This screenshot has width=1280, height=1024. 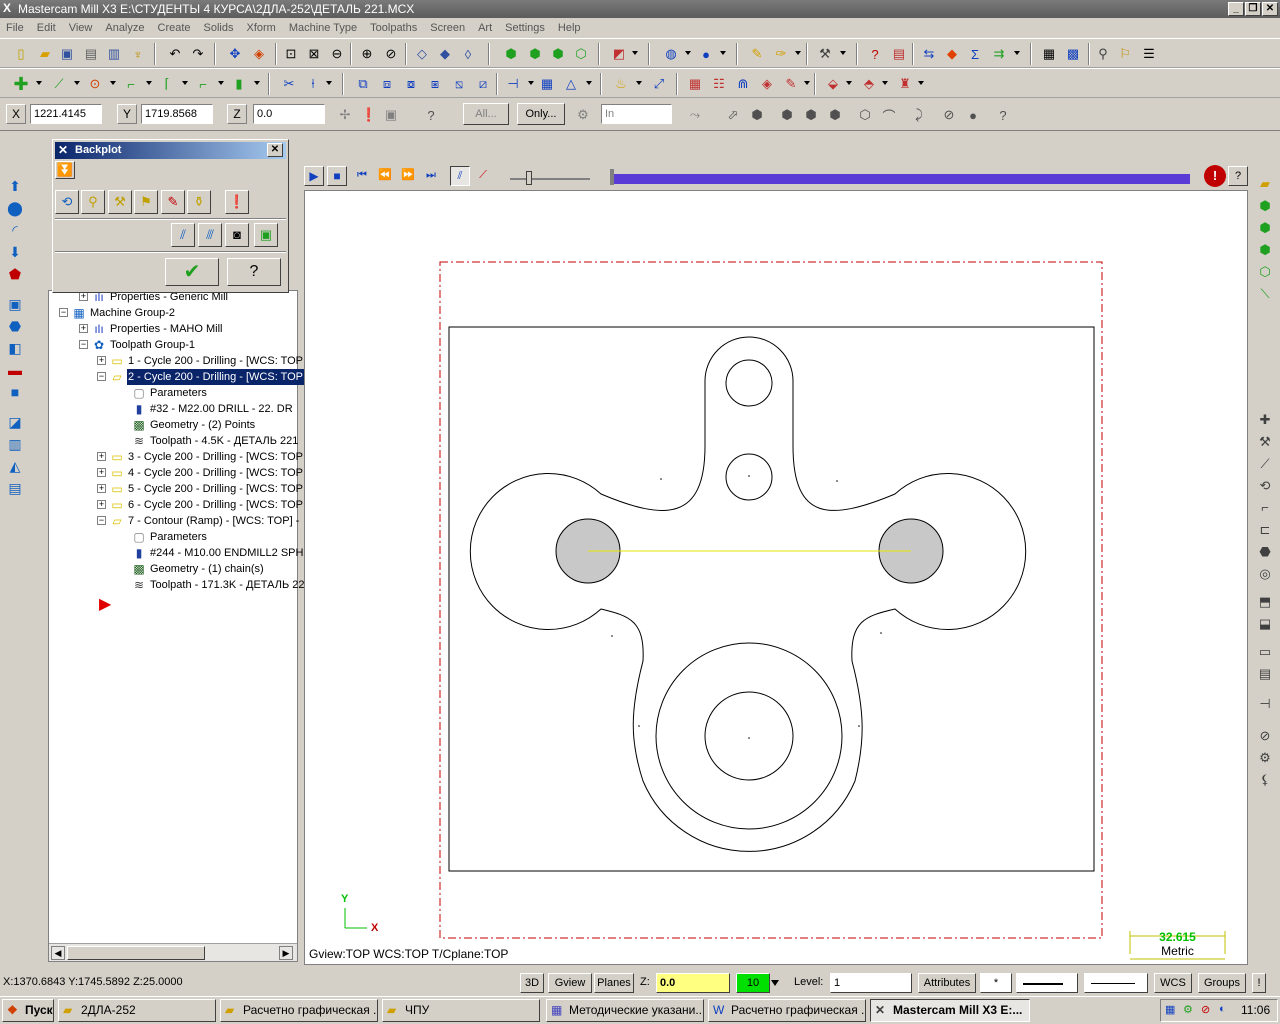 What do you see at coordinates (176, 489) in the screenshot?
I see `tree-row: + ▭ 5 - Cycle 200 - Drilling - [WCS: TOP` at bounding box center [176, 489].